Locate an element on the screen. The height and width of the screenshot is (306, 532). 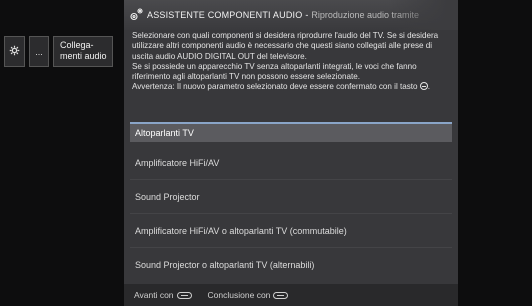
title-fade is located at coordinates (423, 15).